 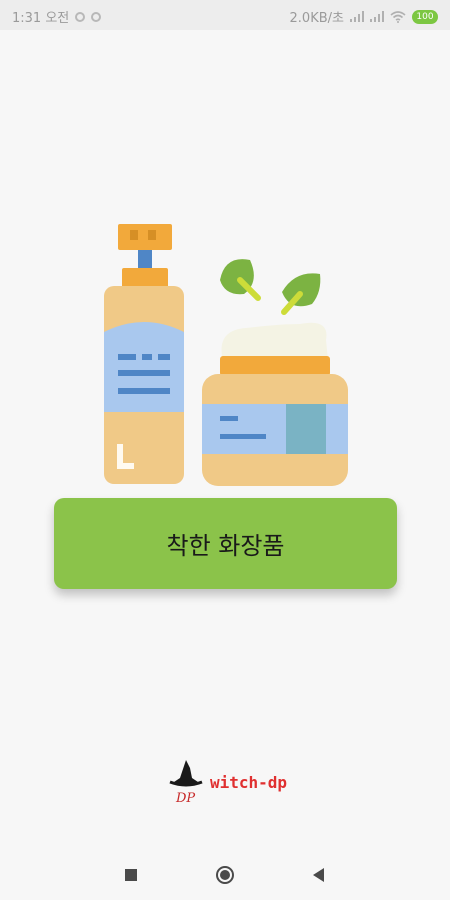 What do you see at coordinates (225, 15) in the screenshot?
I see `status-bar: 1:31 오전 2.0KB/초 100` at bounding box center [225, 15].